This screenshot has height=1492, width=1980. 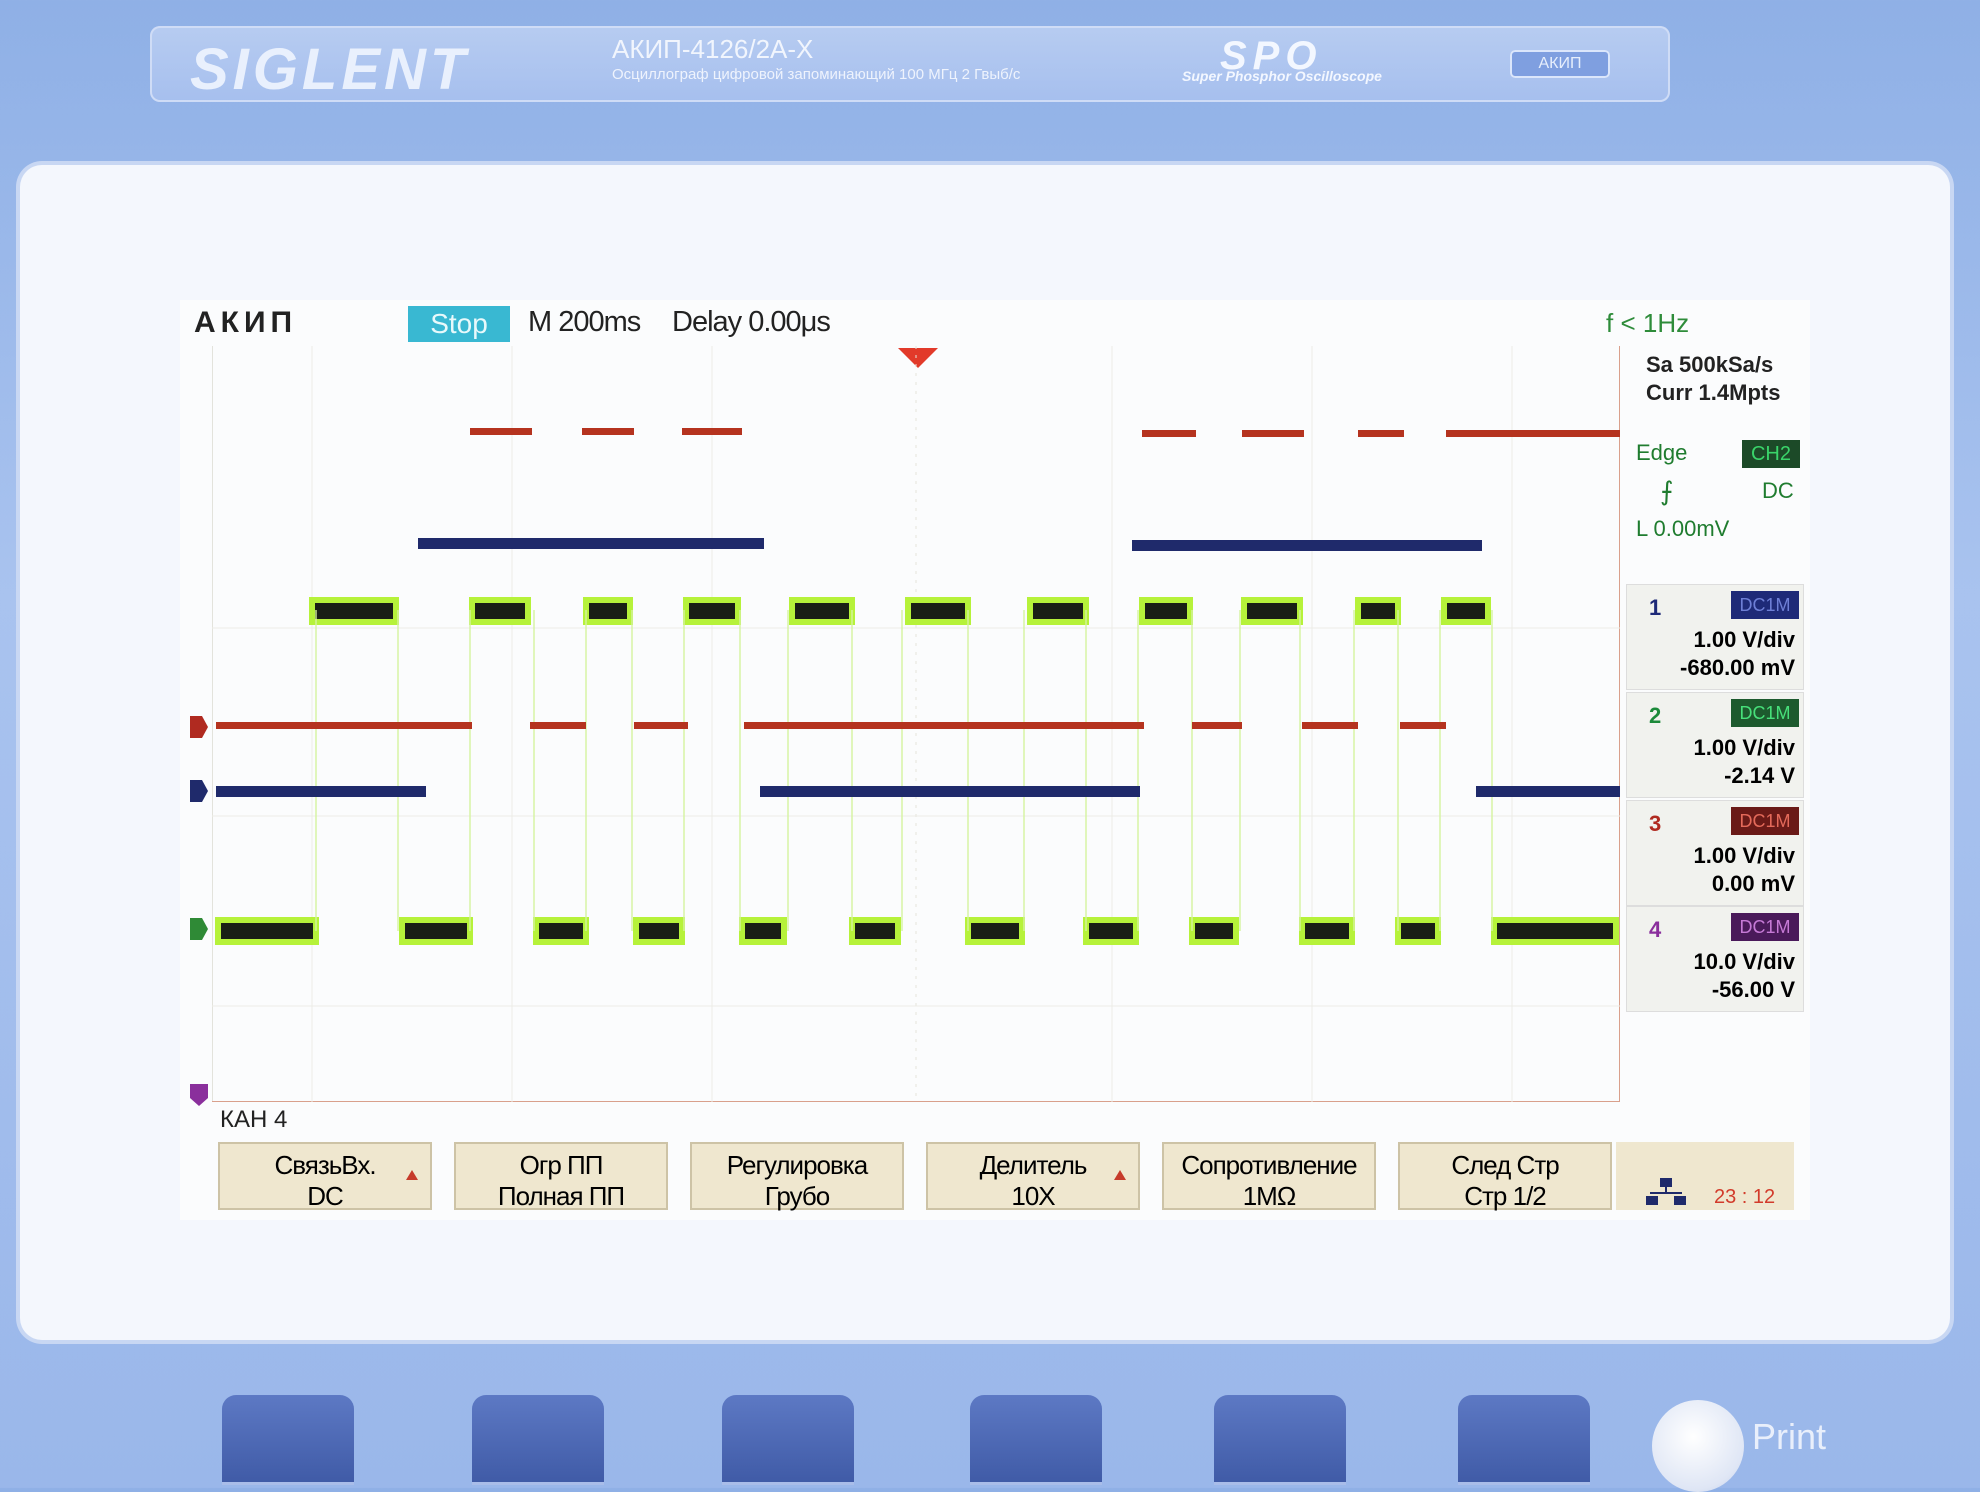 What do you see at coordinates (1745, 1197) in the screenshot?
I see `clock: 23 : 12` at bounding box center [1745, 1197].